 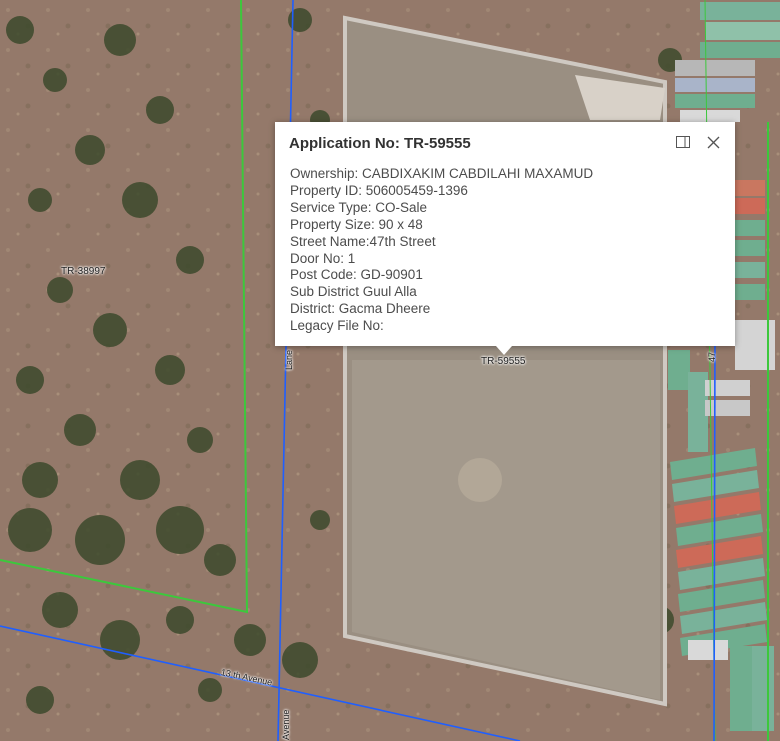 What do you see at coordinates (286, 724) in the screenshot?
I see `road-label-avenue: Avenue` at bounding box center [286, 724].